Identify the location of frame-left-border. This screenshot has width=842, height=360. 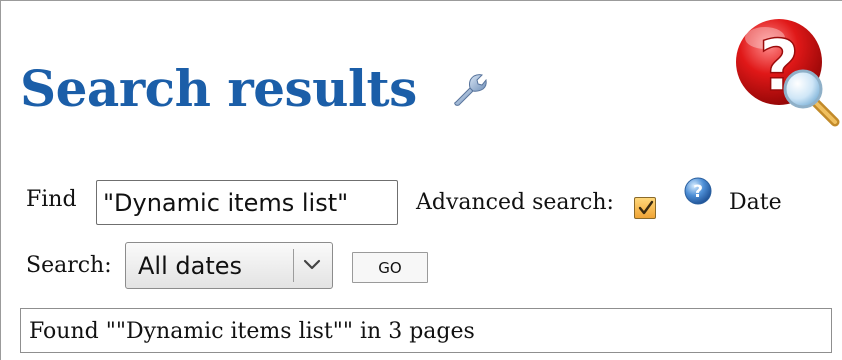
(0, 180).